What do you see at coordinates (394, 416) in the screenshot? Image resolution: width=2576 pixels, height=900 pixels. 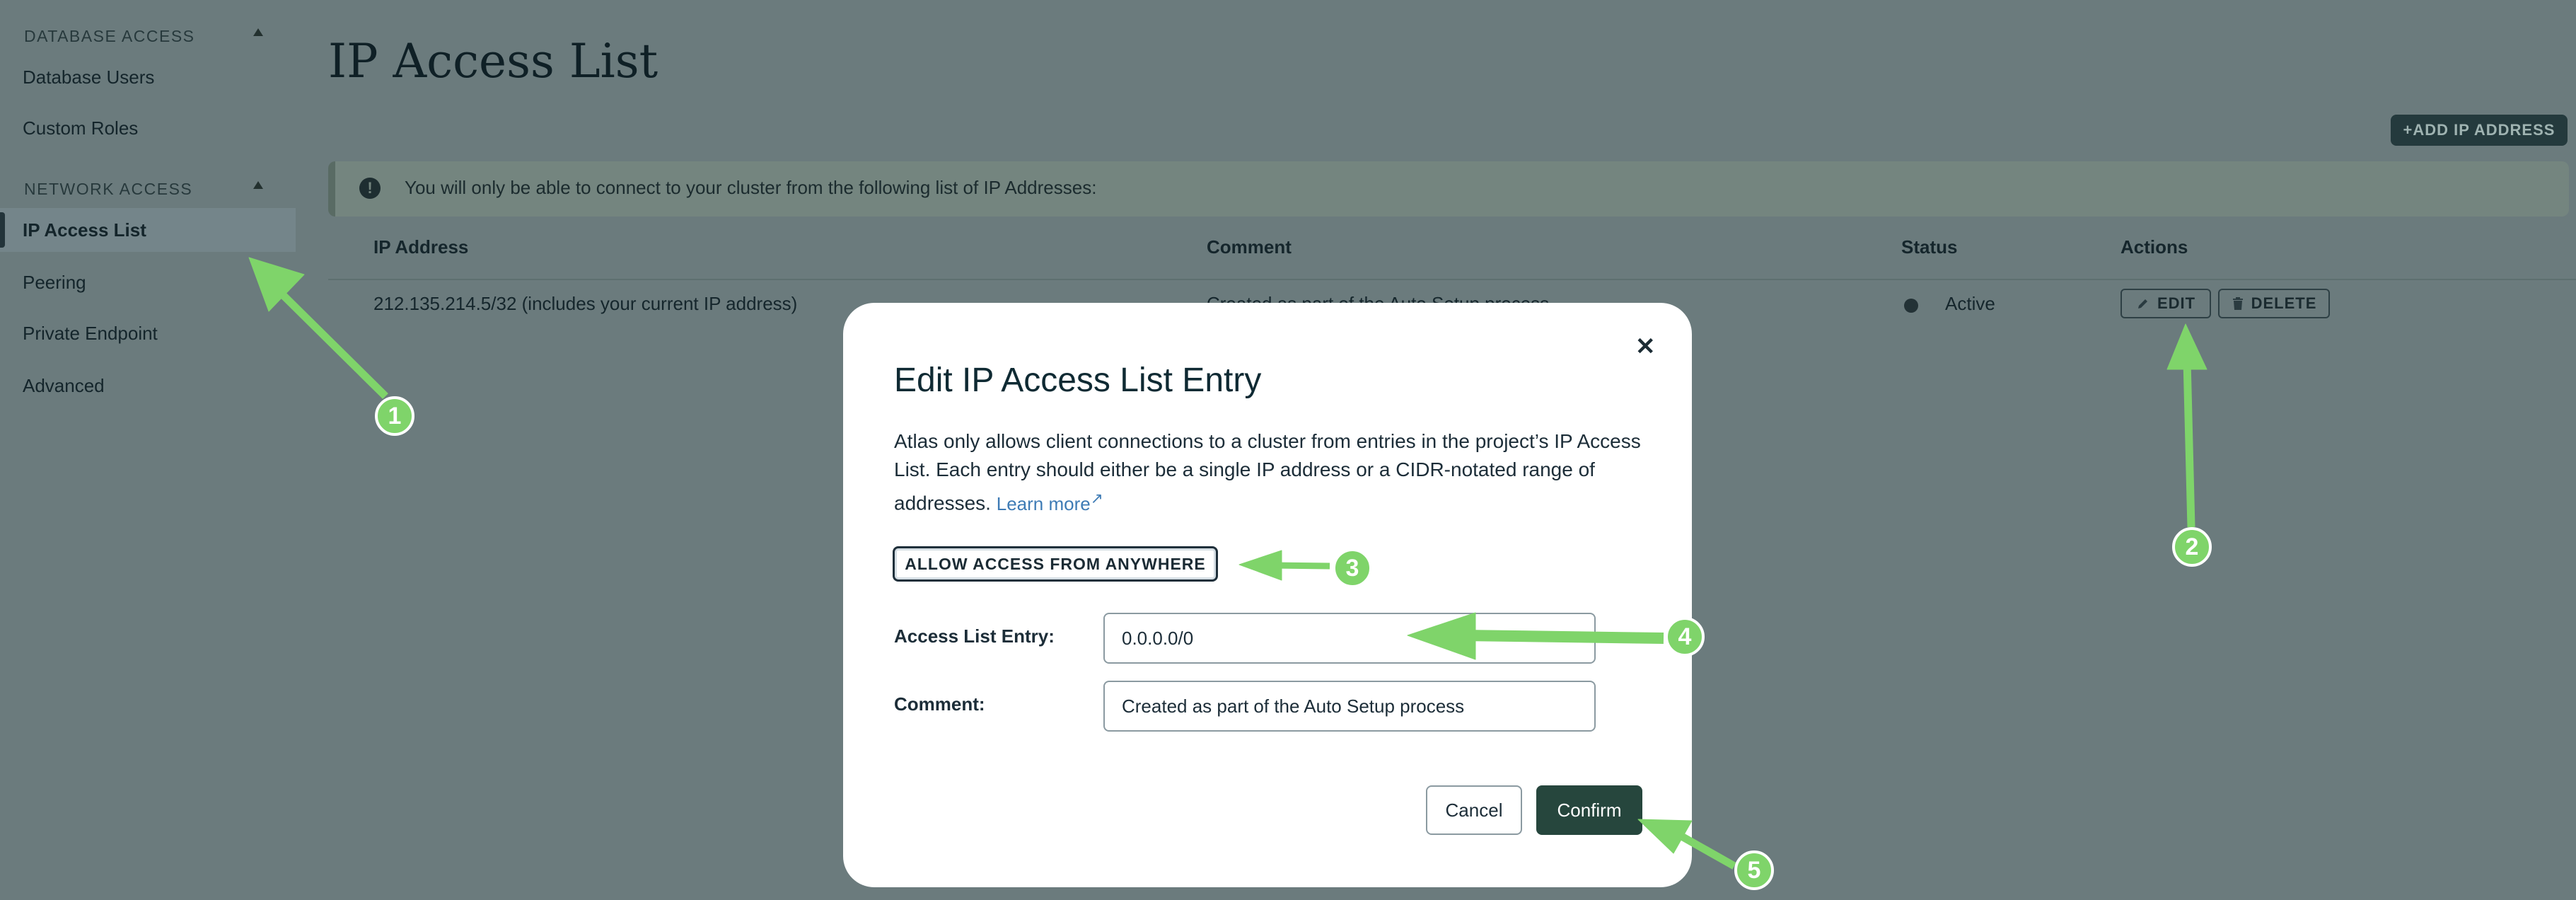 I see `callout-1: 1` at bounding box center [394, 416].